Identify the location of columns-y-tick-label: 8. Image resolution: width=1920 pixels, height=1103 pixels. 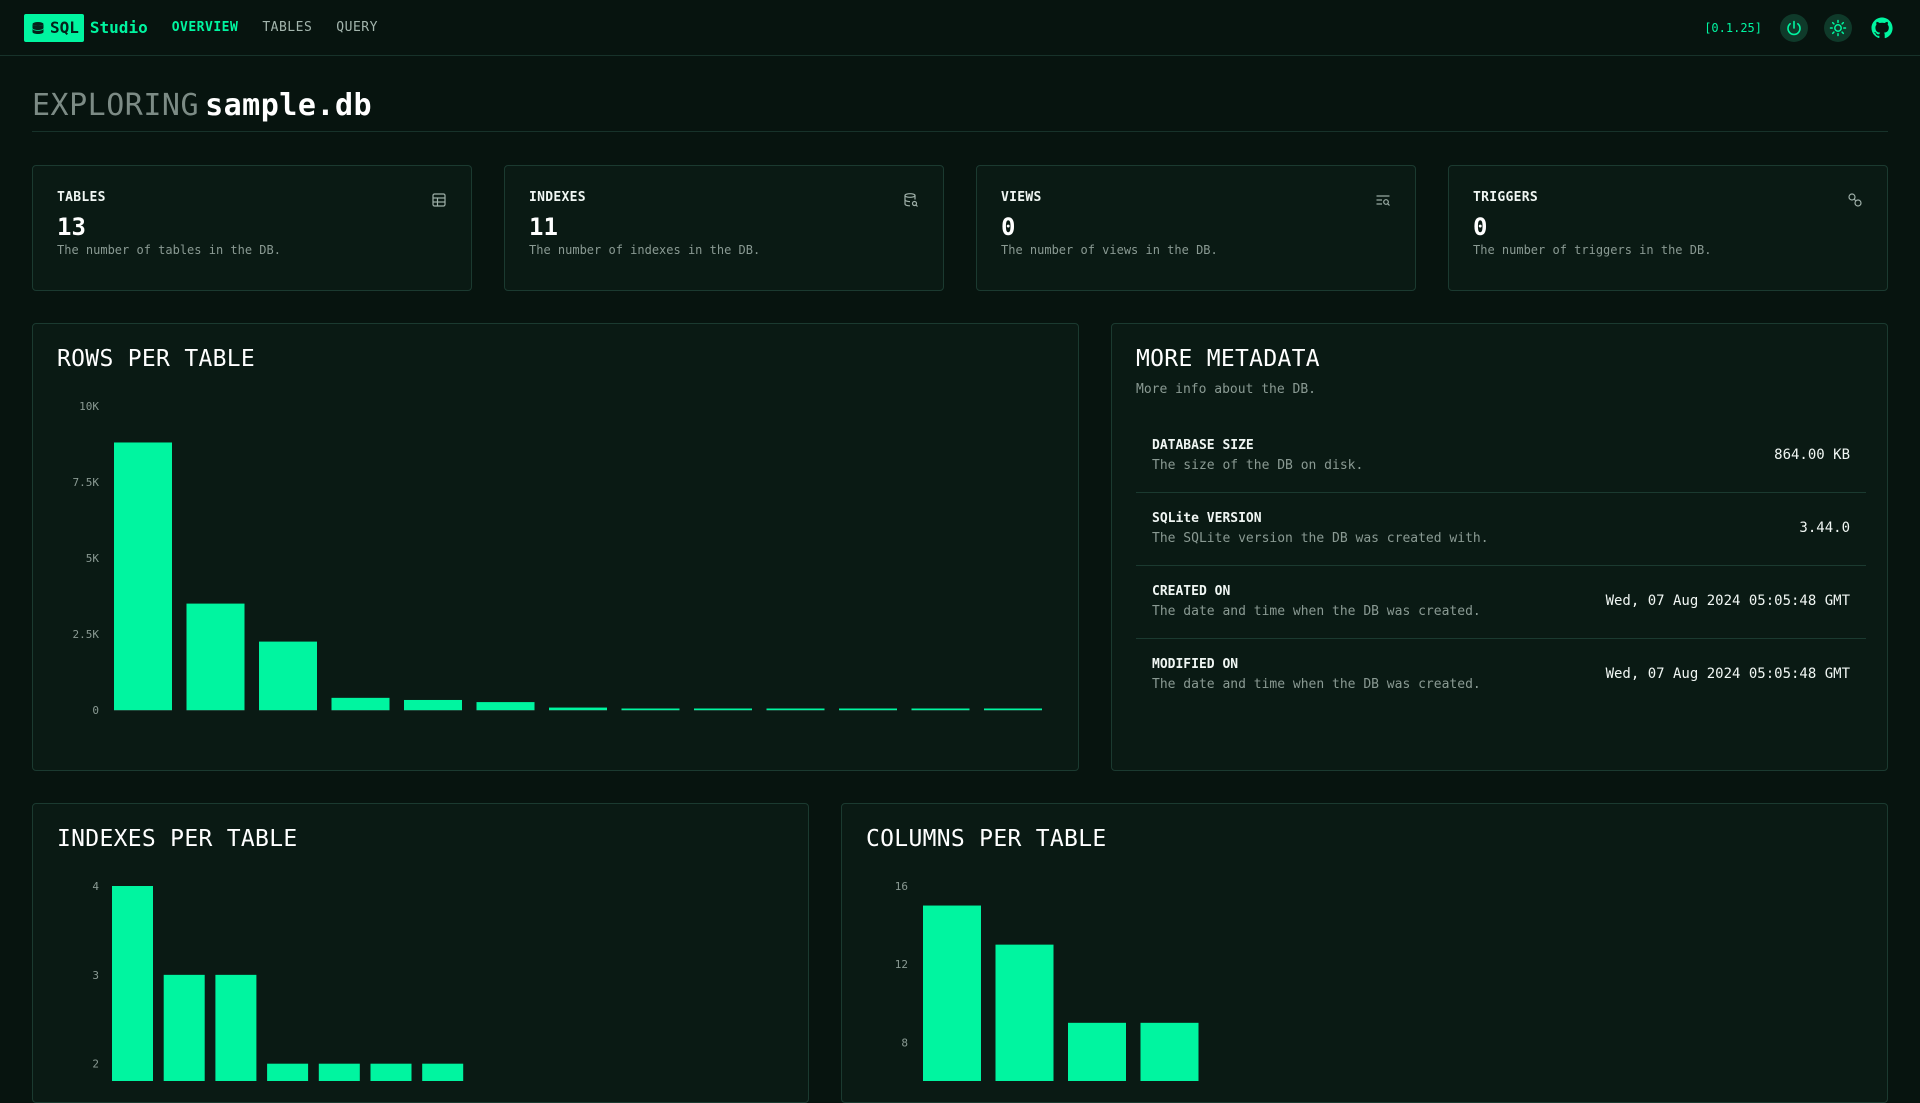
(904, 1042).